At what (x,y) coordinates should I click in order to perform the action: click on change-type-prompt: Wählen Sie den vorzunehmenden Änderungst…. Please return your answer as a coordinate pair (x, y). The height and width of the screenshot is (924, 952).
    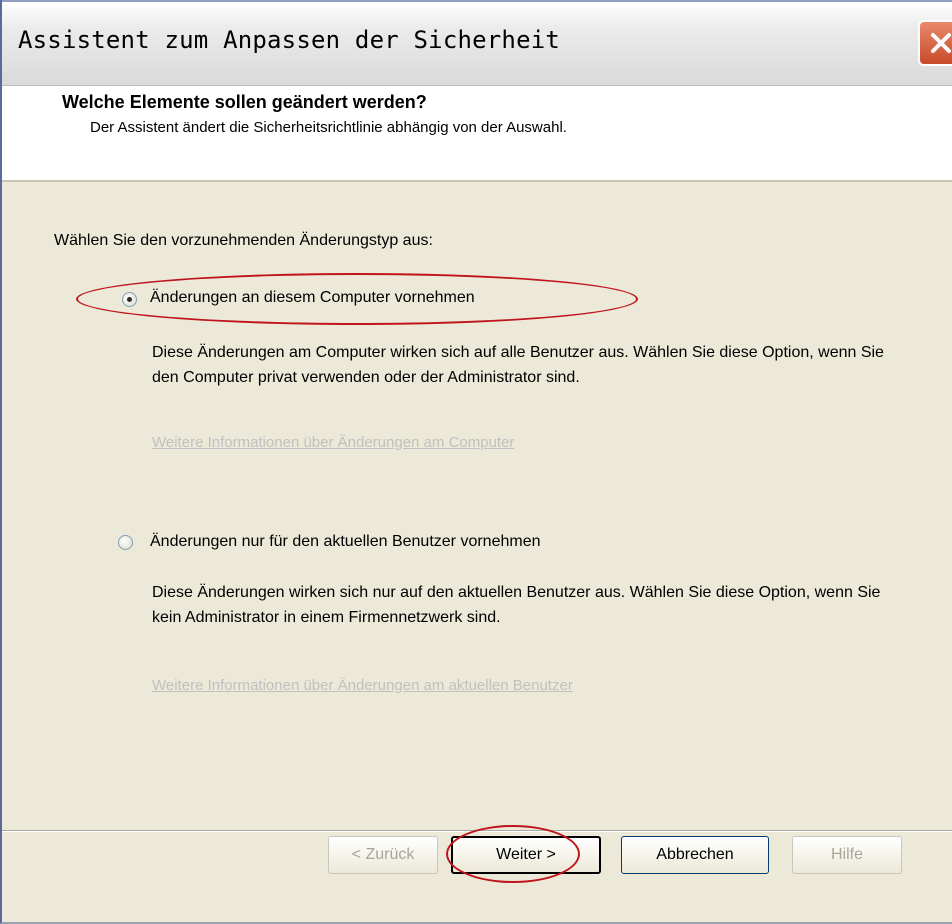
    Looking at the image, I should click on (243, 240).